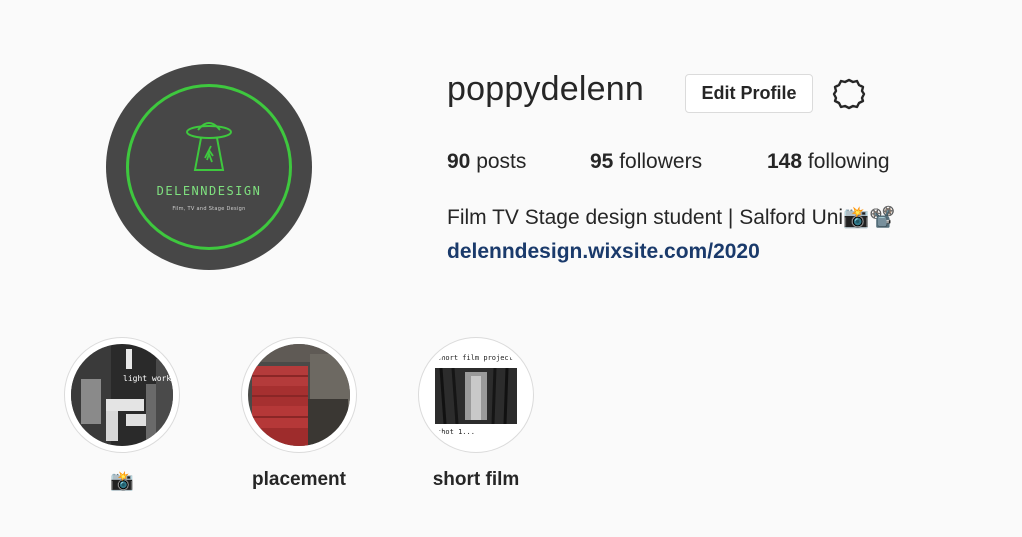 This screenshot has width=1022, height=537. Describe the element at coordinates (749, 93) in the screenshot. I see `edit-profile-button: Edit Profile` at that location.